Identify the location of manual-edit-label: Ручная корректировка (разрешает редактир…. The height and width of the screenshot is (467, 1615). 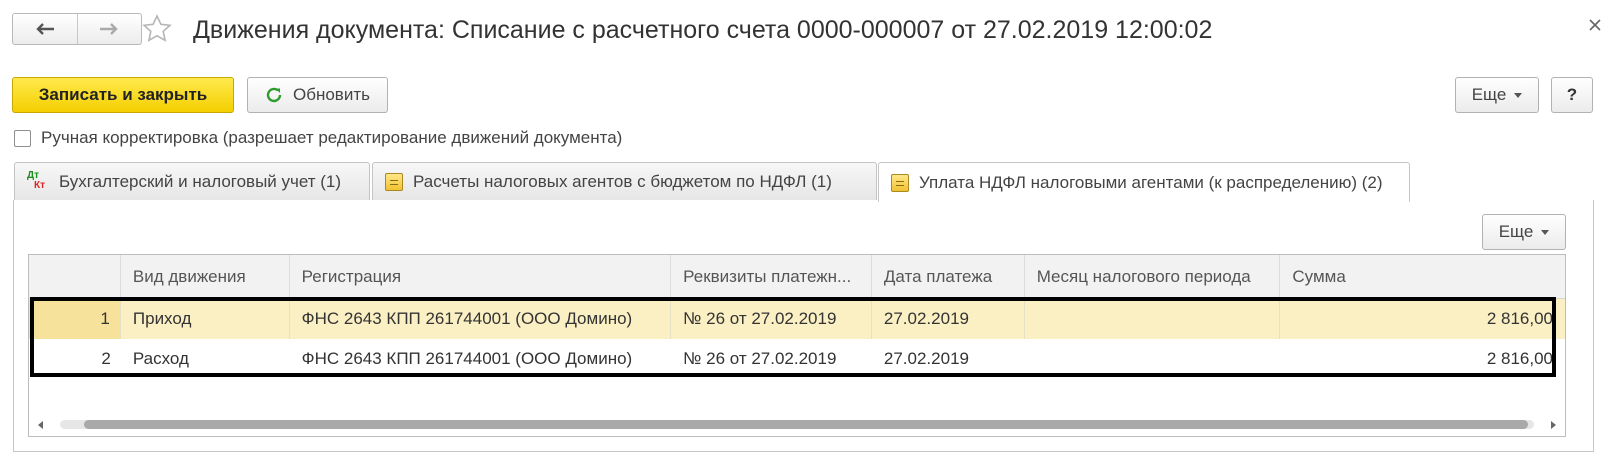
(331, 138).